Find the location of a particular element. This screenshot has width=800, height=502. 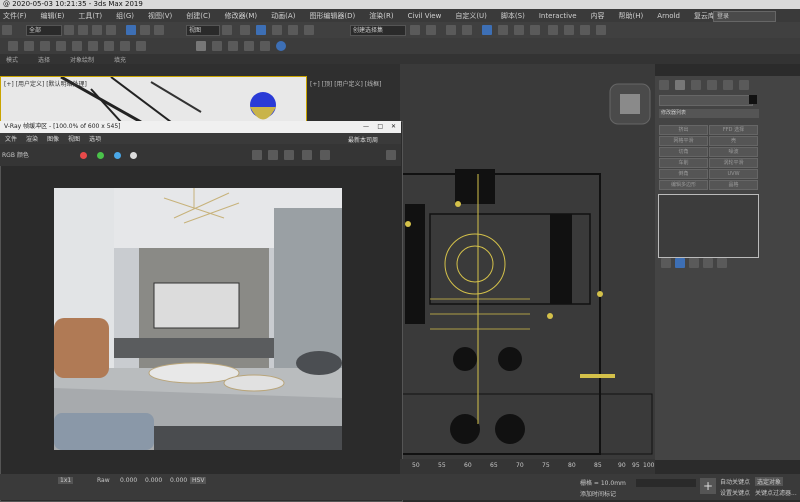

object-color-swatch is located at coordinates (753, 99).